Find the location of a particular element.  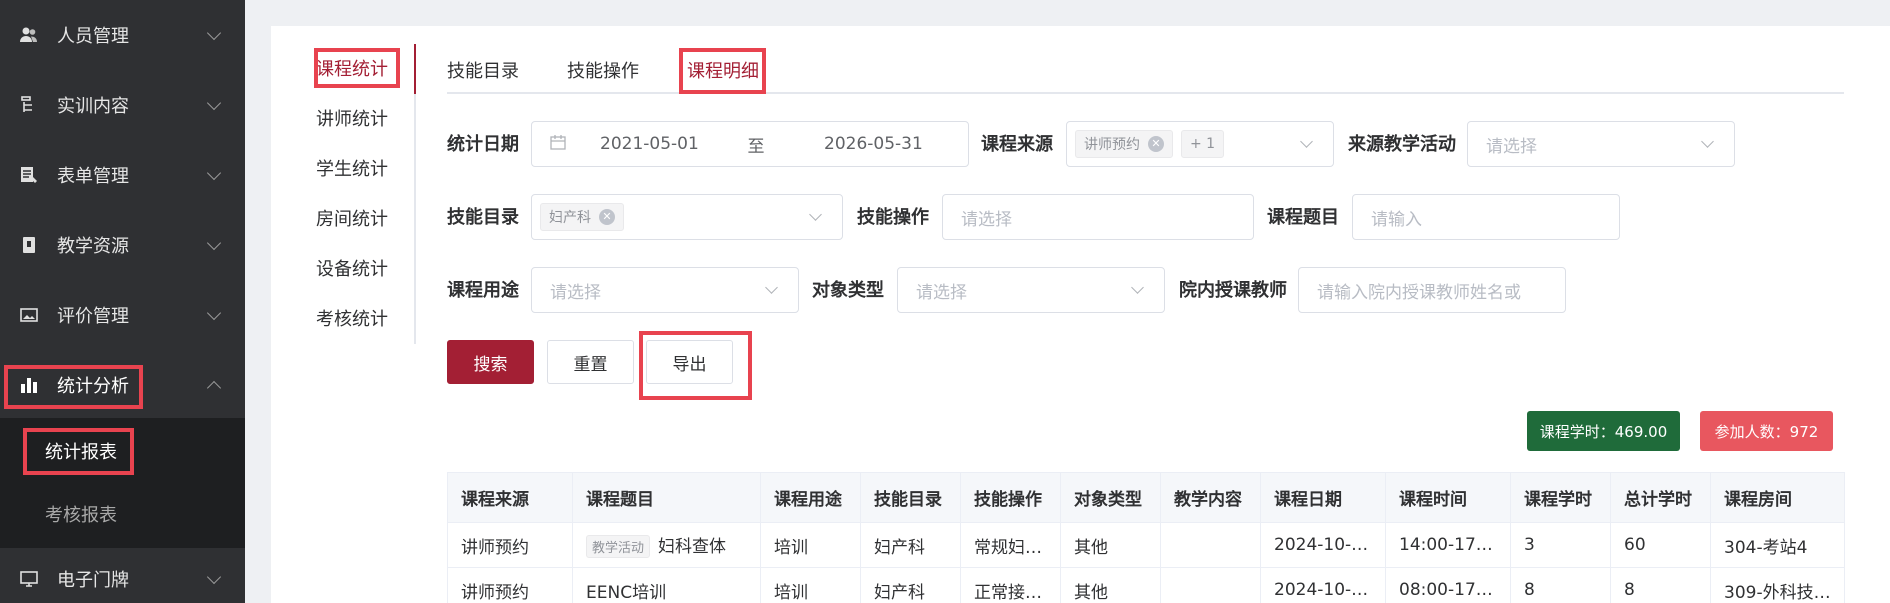

tag-label: 讲师预约 is located at coordinates (1112, 145).